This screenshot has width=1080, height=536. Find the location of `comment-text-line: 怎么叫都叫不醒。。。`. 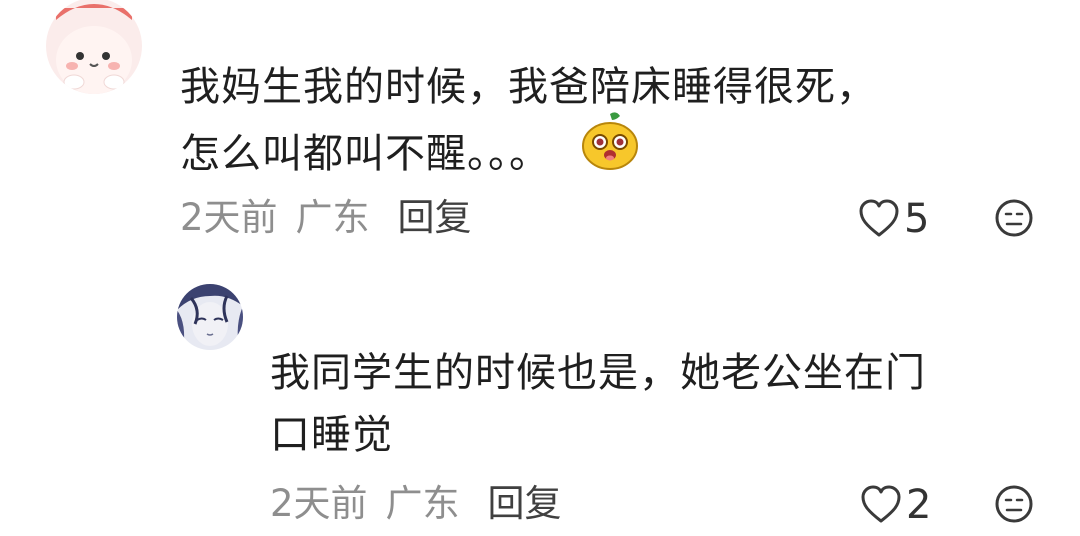

comment-text-line: 怎么叫都叫不醒。。。 is located at coordinates (528, 153).